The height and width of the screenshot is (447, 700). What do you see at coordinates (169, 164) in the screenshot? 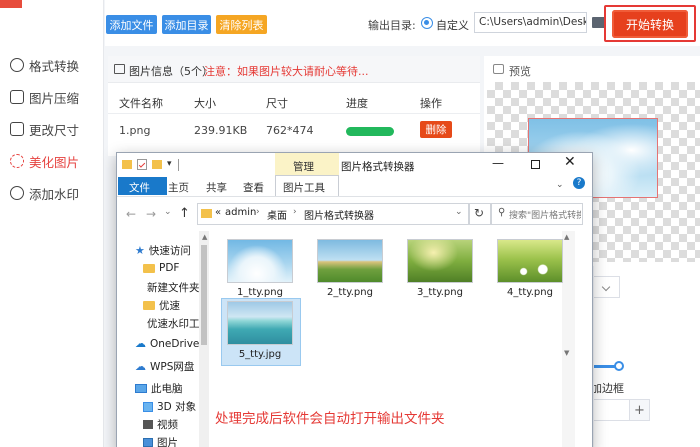
I see `quick-access-dropdown-icon: ▾` at bounding box center [169, 164].